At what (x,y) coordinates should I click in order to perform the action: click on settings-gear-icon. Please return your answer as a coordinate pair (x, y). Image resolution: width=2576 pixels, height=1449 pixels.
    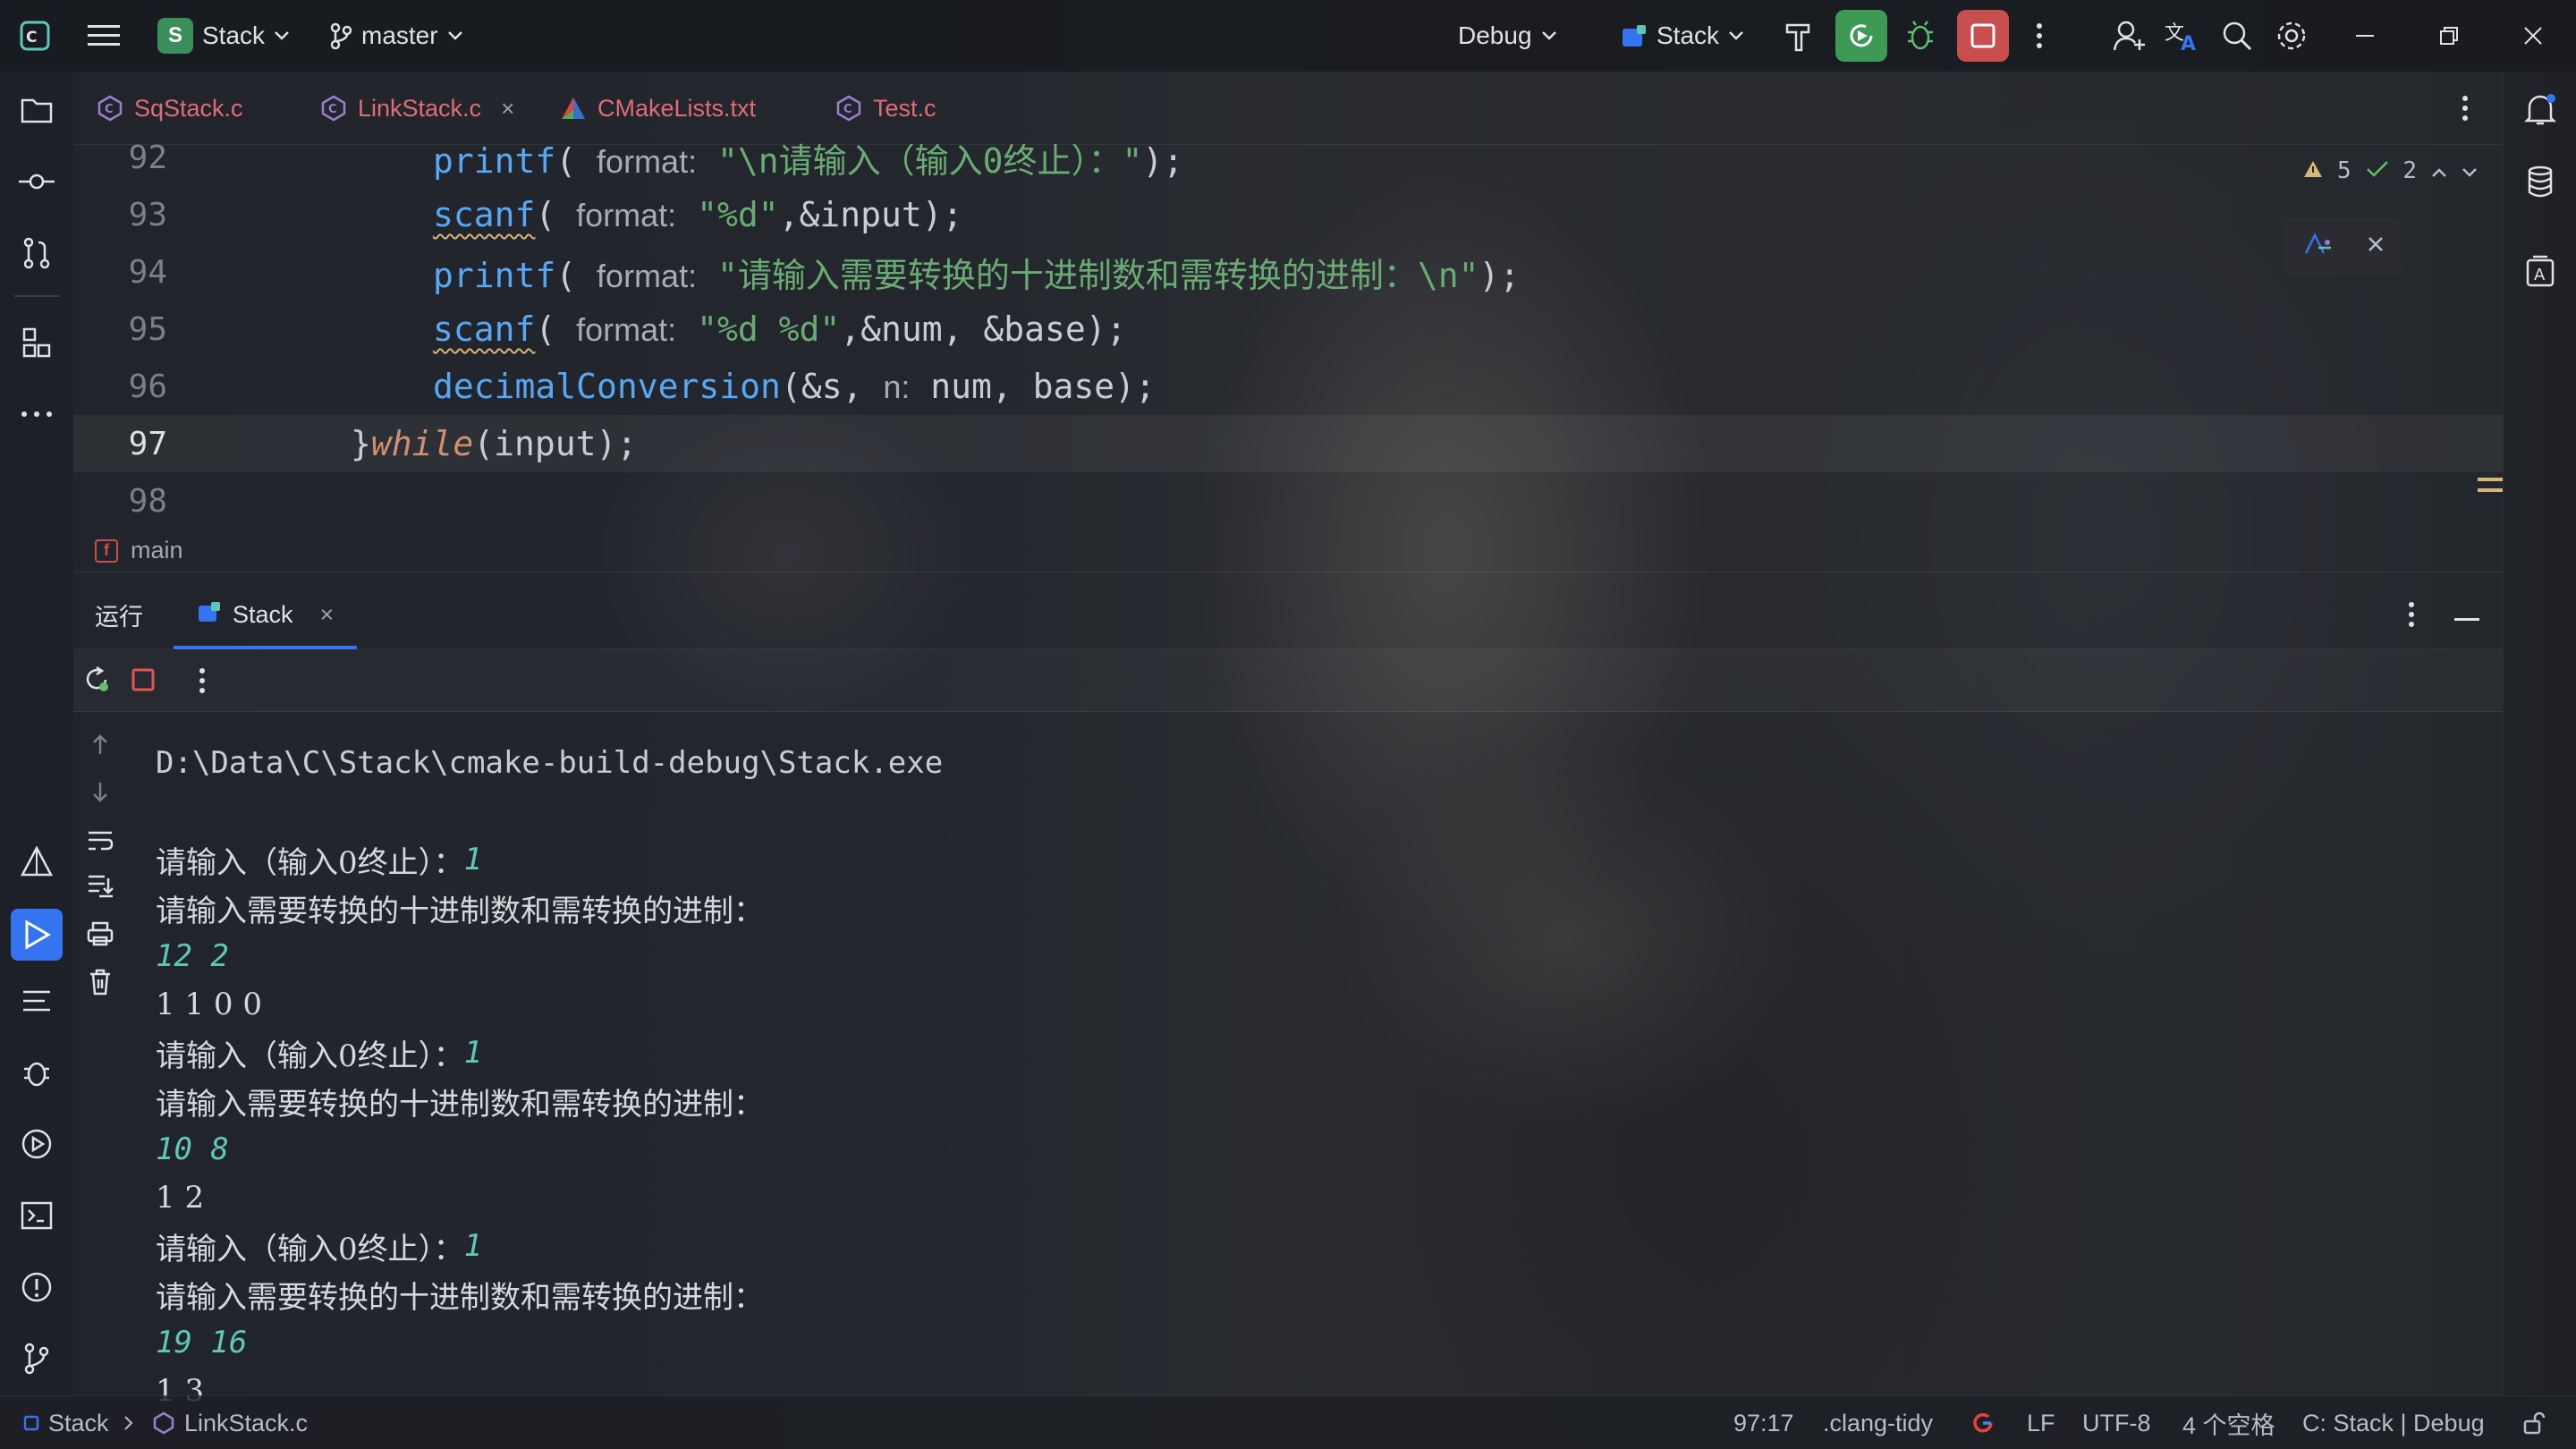
    Looking at the image, I should click on (2291, 36).